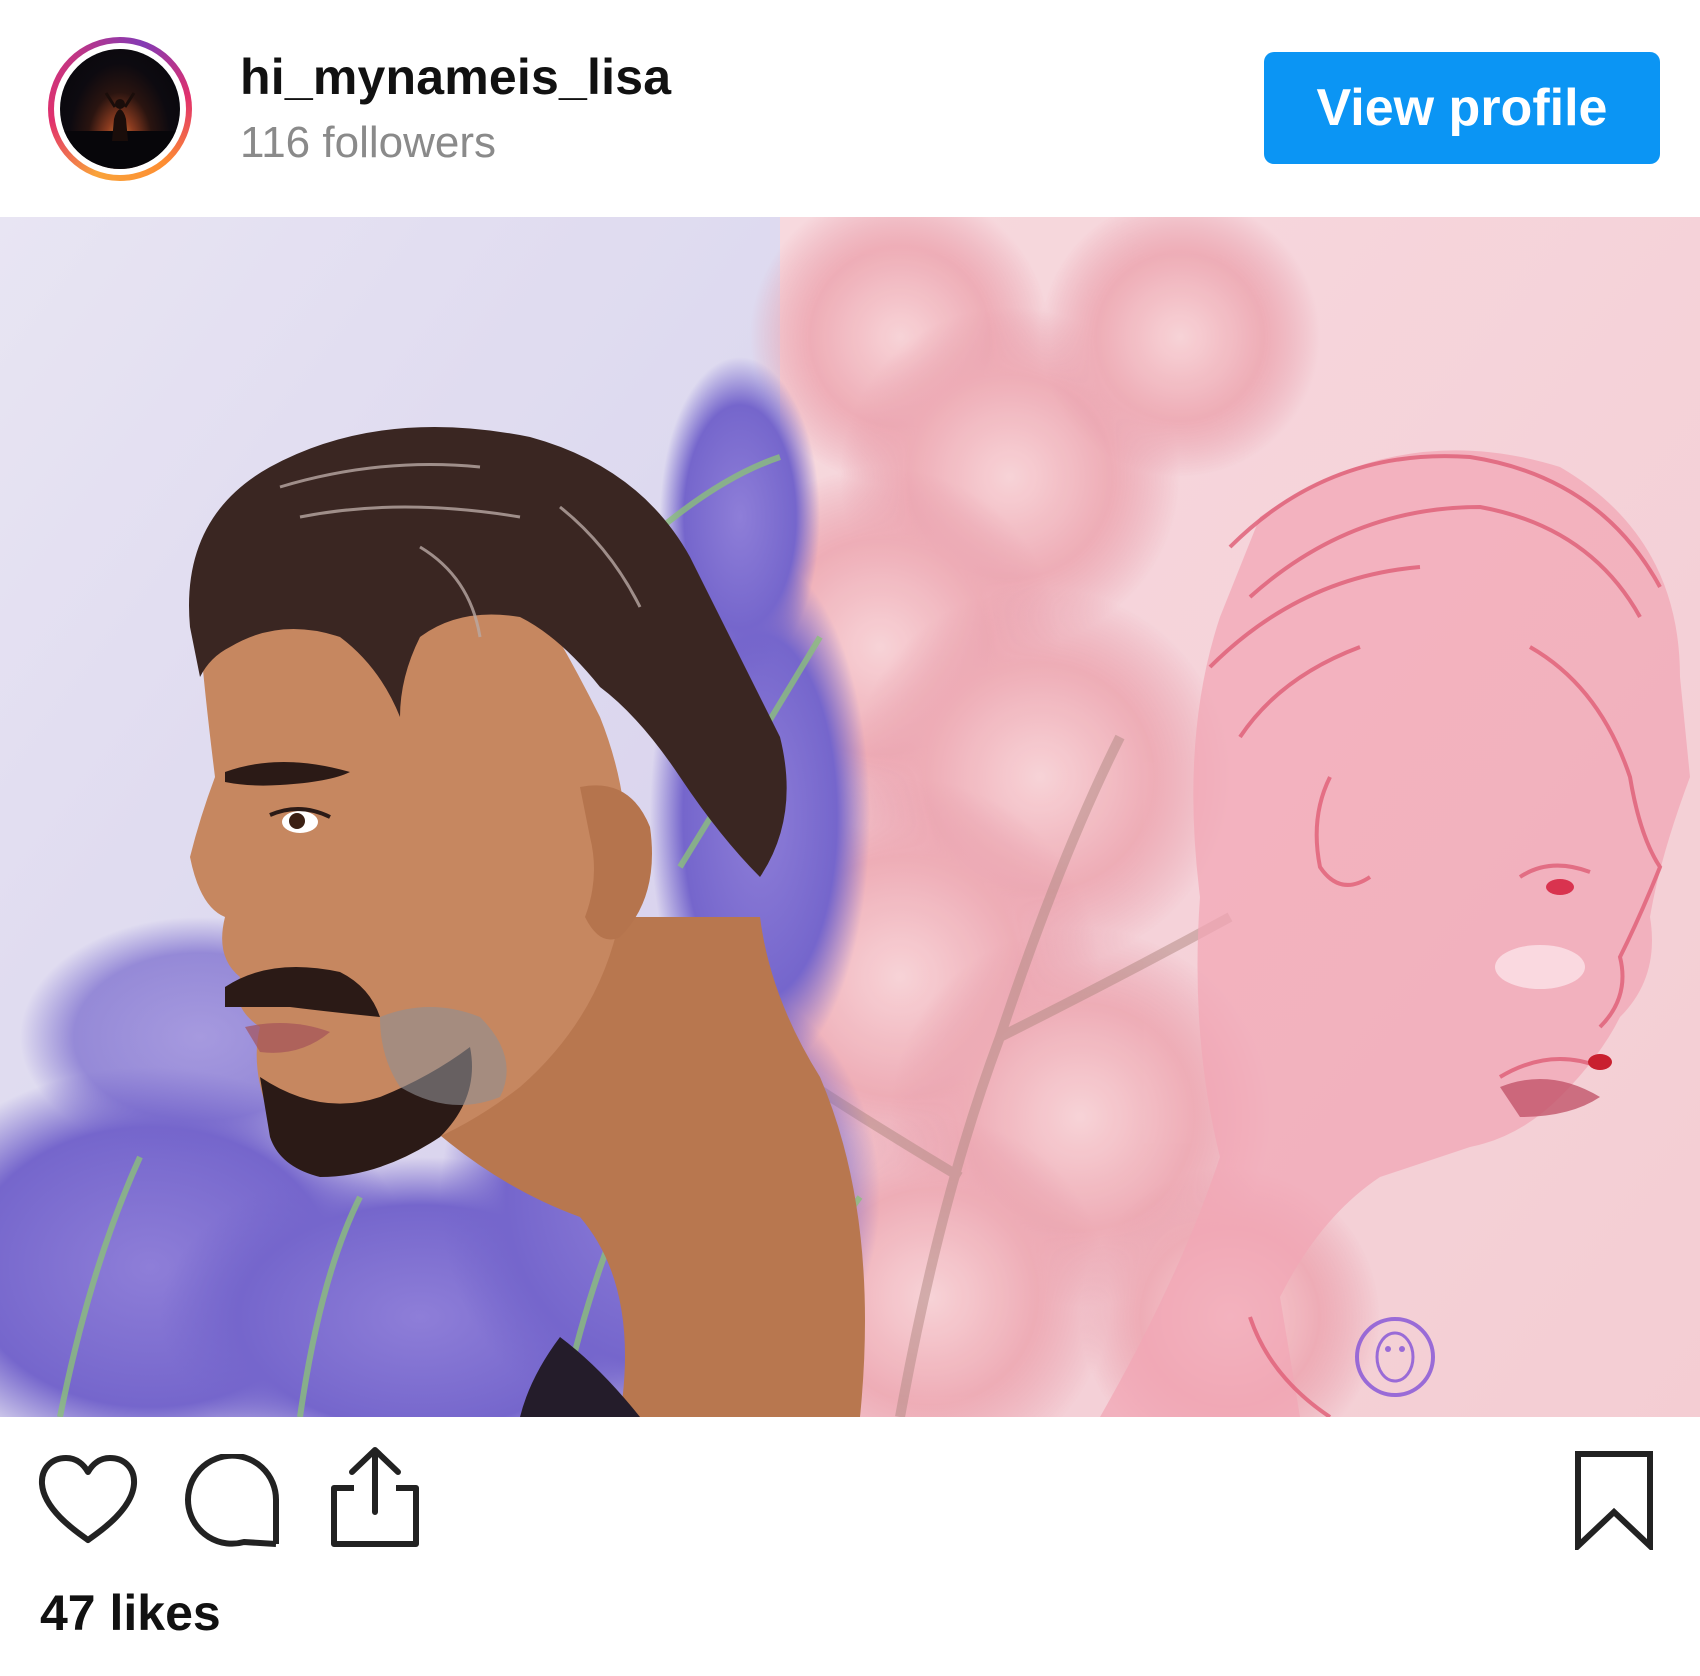 Image resolution: width=1700 pixels, height=1676 pixels. Describe the element at coordinates (368, 142) in the screenshot. I see `follower-count: 116 followers` at that location.